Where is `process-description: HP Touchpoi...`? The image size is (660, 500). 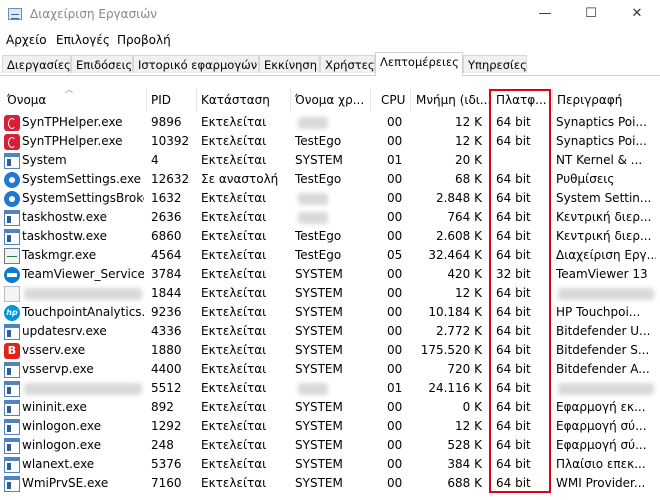
process-description: HP Touchpoi... is located at coordinates (598, 312).